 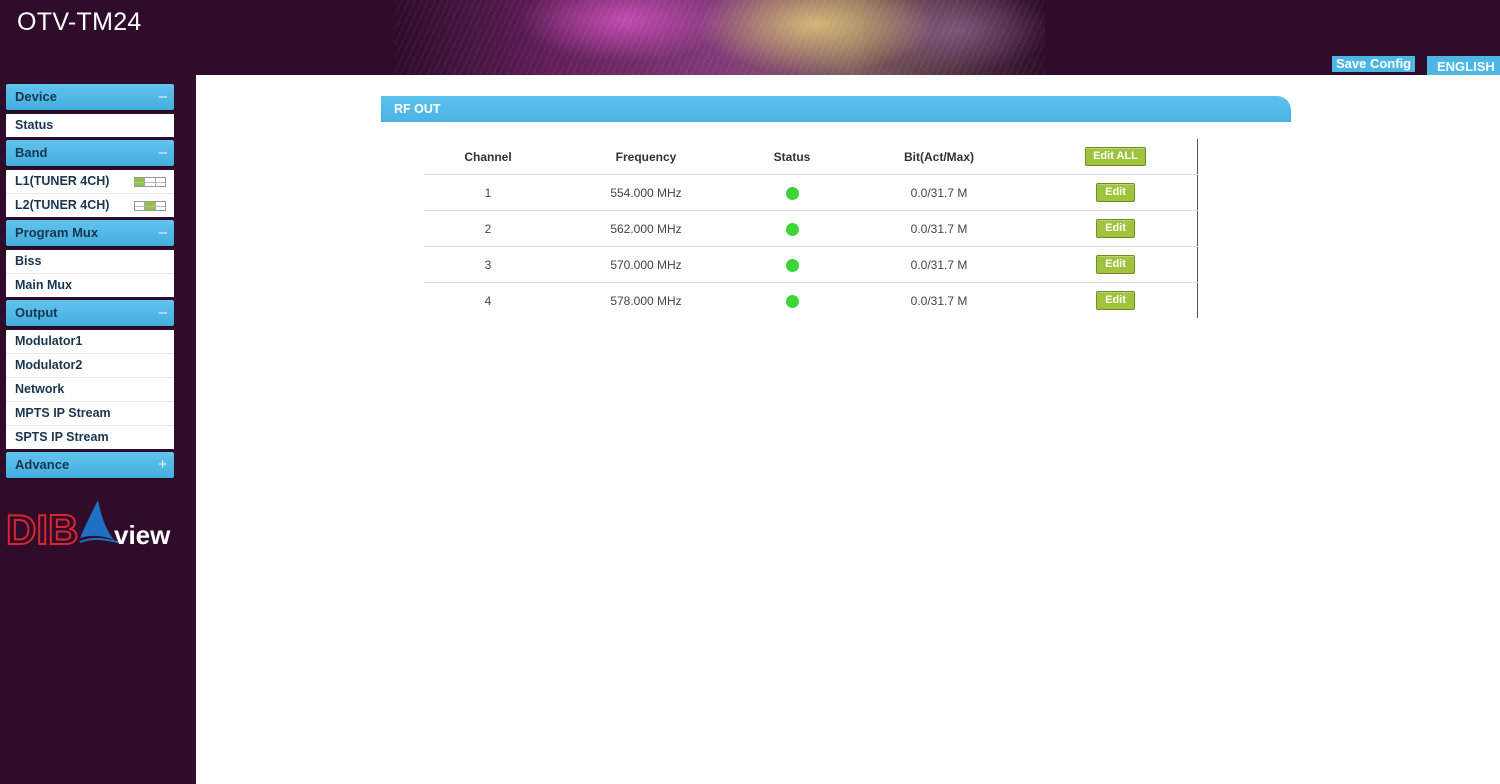 I want to click on group-label: Output, so click(x=36, y=312).